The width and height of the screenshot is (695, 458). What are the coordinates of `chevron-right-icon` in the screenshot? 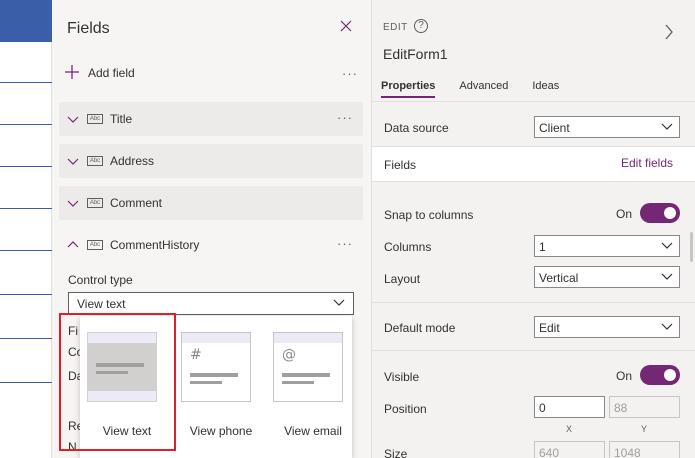 It's located at (669, 32).